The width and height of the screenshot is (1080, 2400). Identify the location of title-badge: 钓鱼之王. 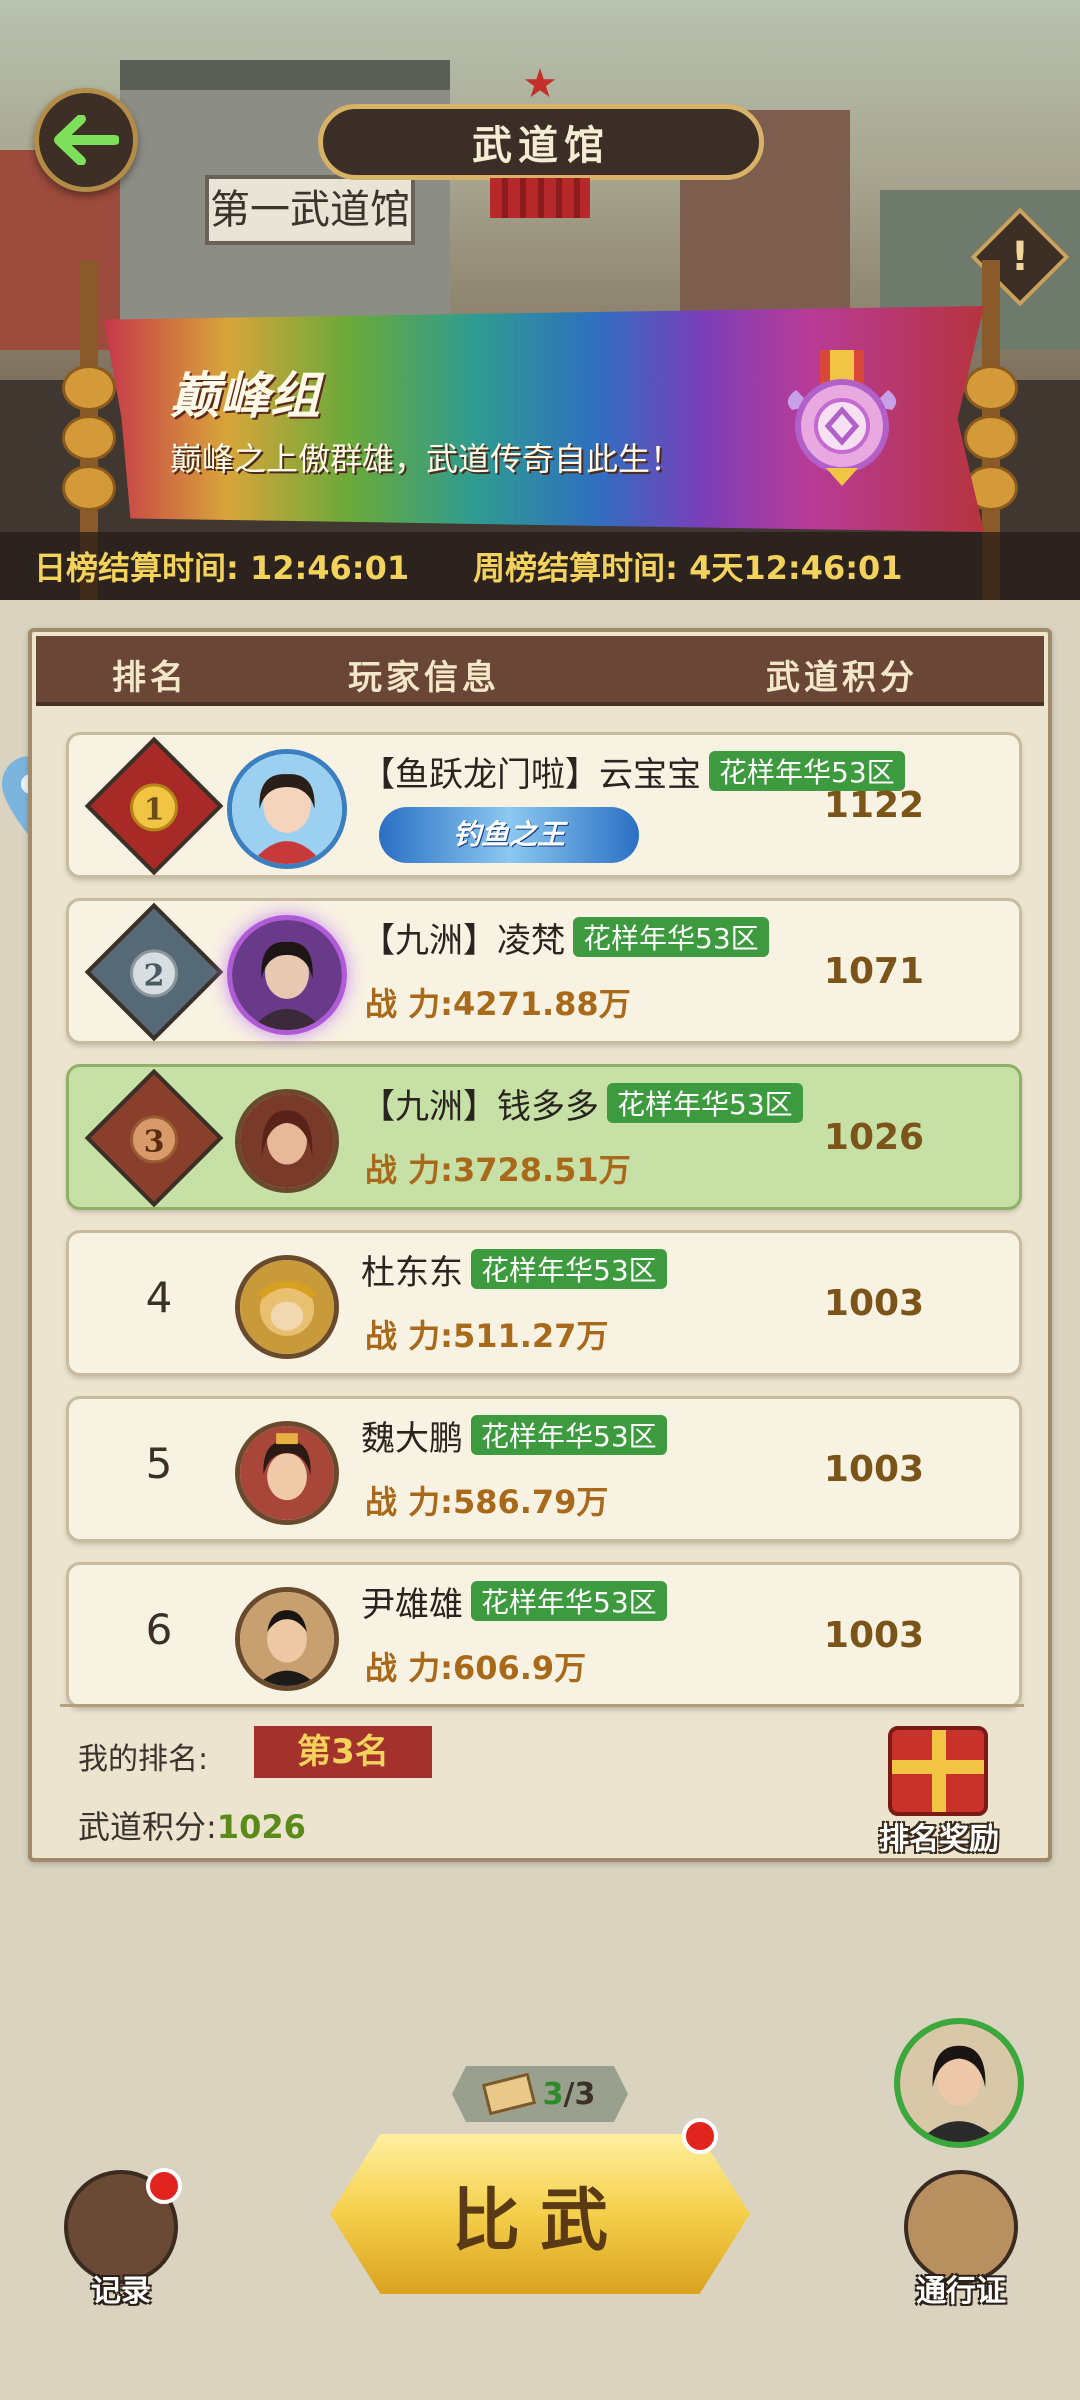
(509, 835).